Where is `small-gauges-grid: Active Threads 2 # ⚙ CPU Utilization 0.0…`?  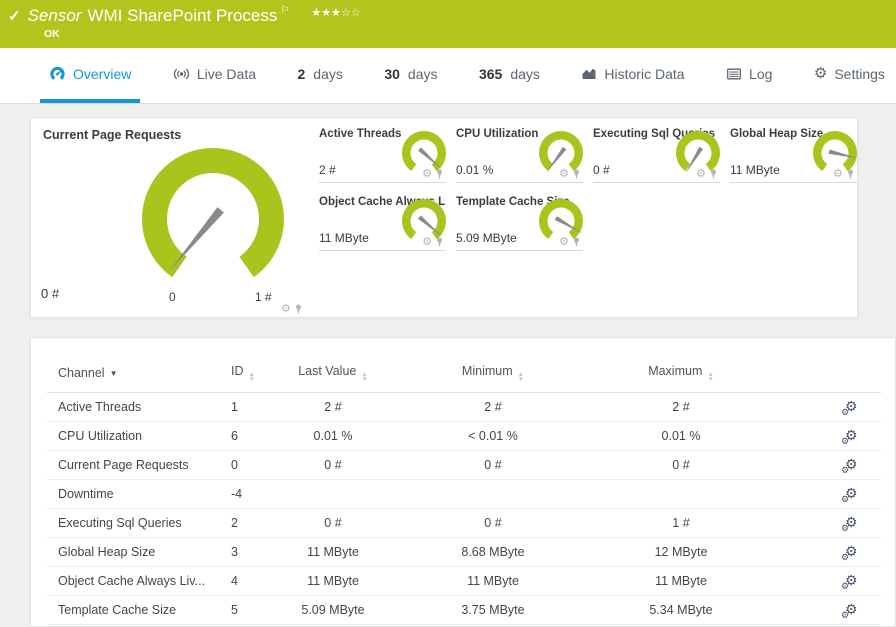 small-gauges-grid: Active Threads 2 # ⚙ CPU Utilization 0.0… is located at coordinates (589, 189).